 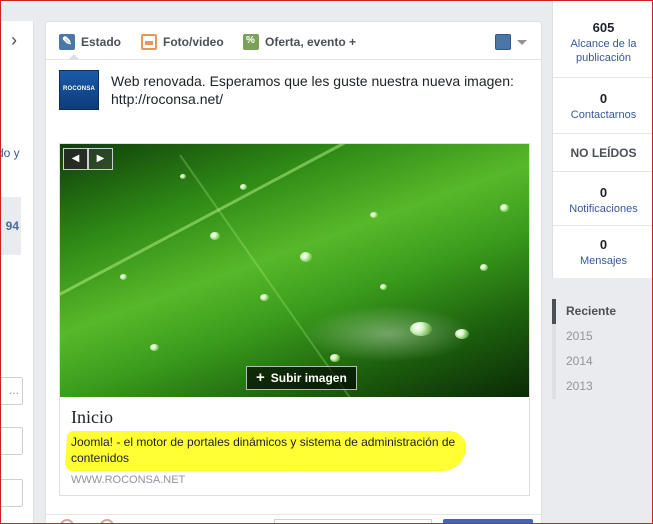 I want to click on notifications-value: 0, so click(x=603, y=192).